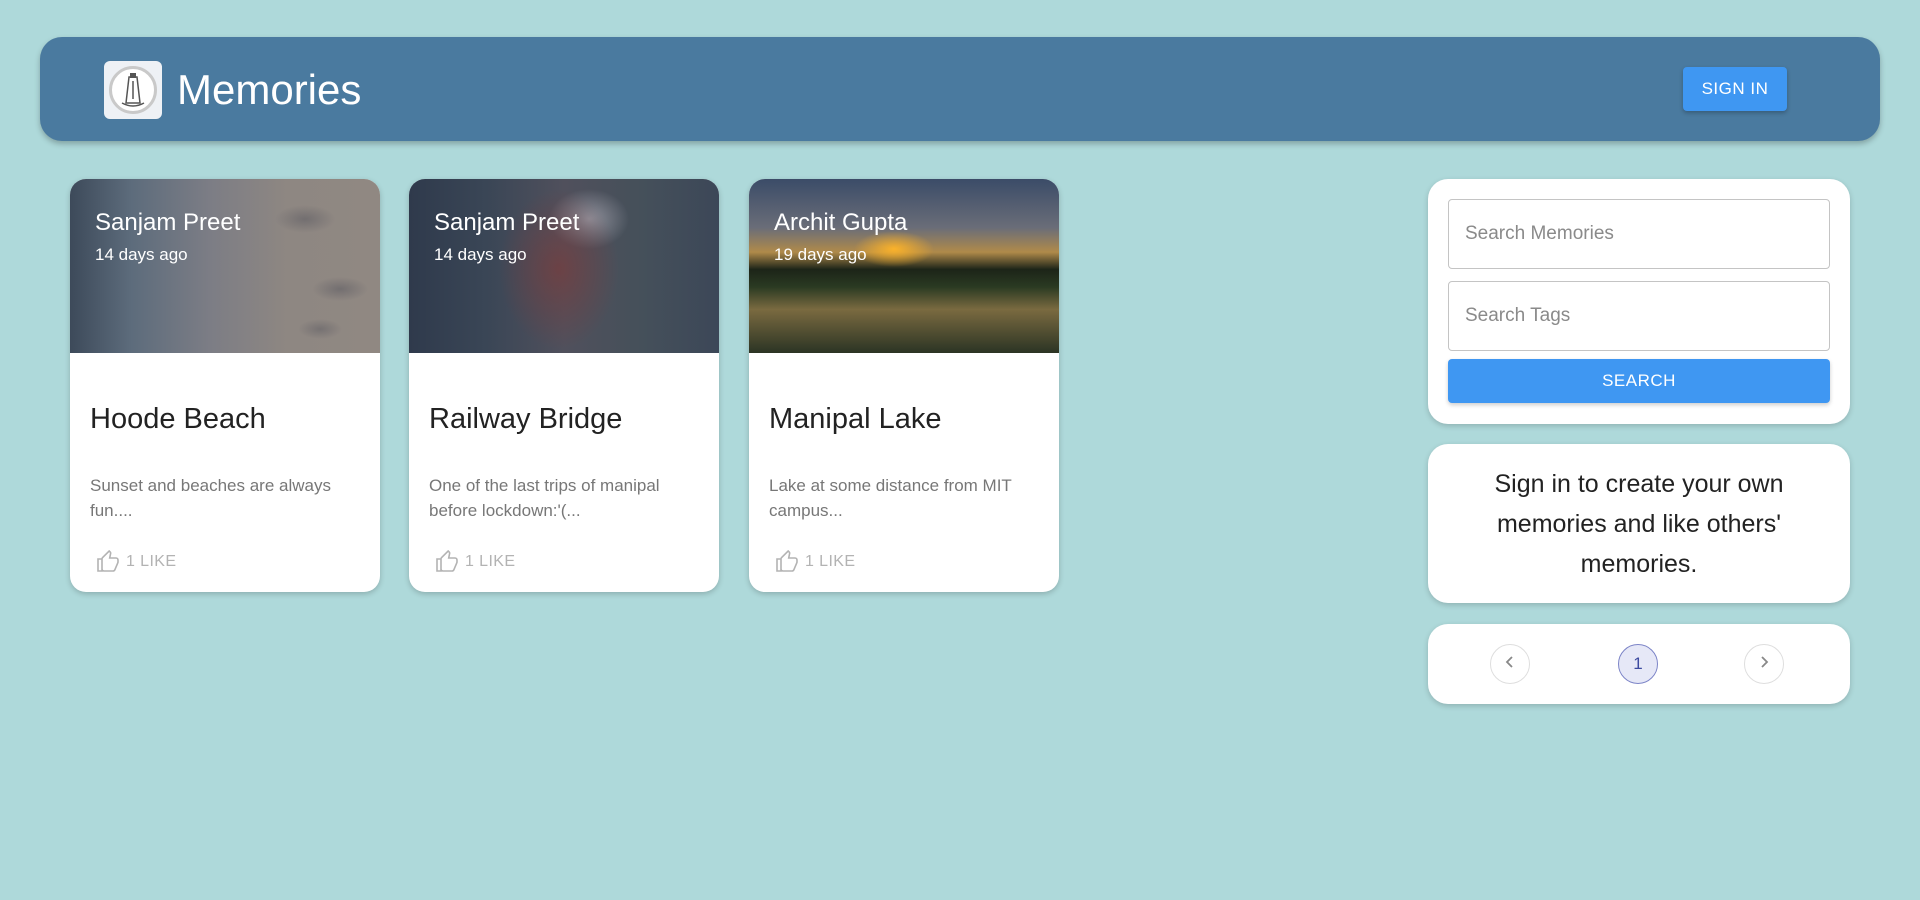  I want to click on previous-page-button, so click(1510, 664).